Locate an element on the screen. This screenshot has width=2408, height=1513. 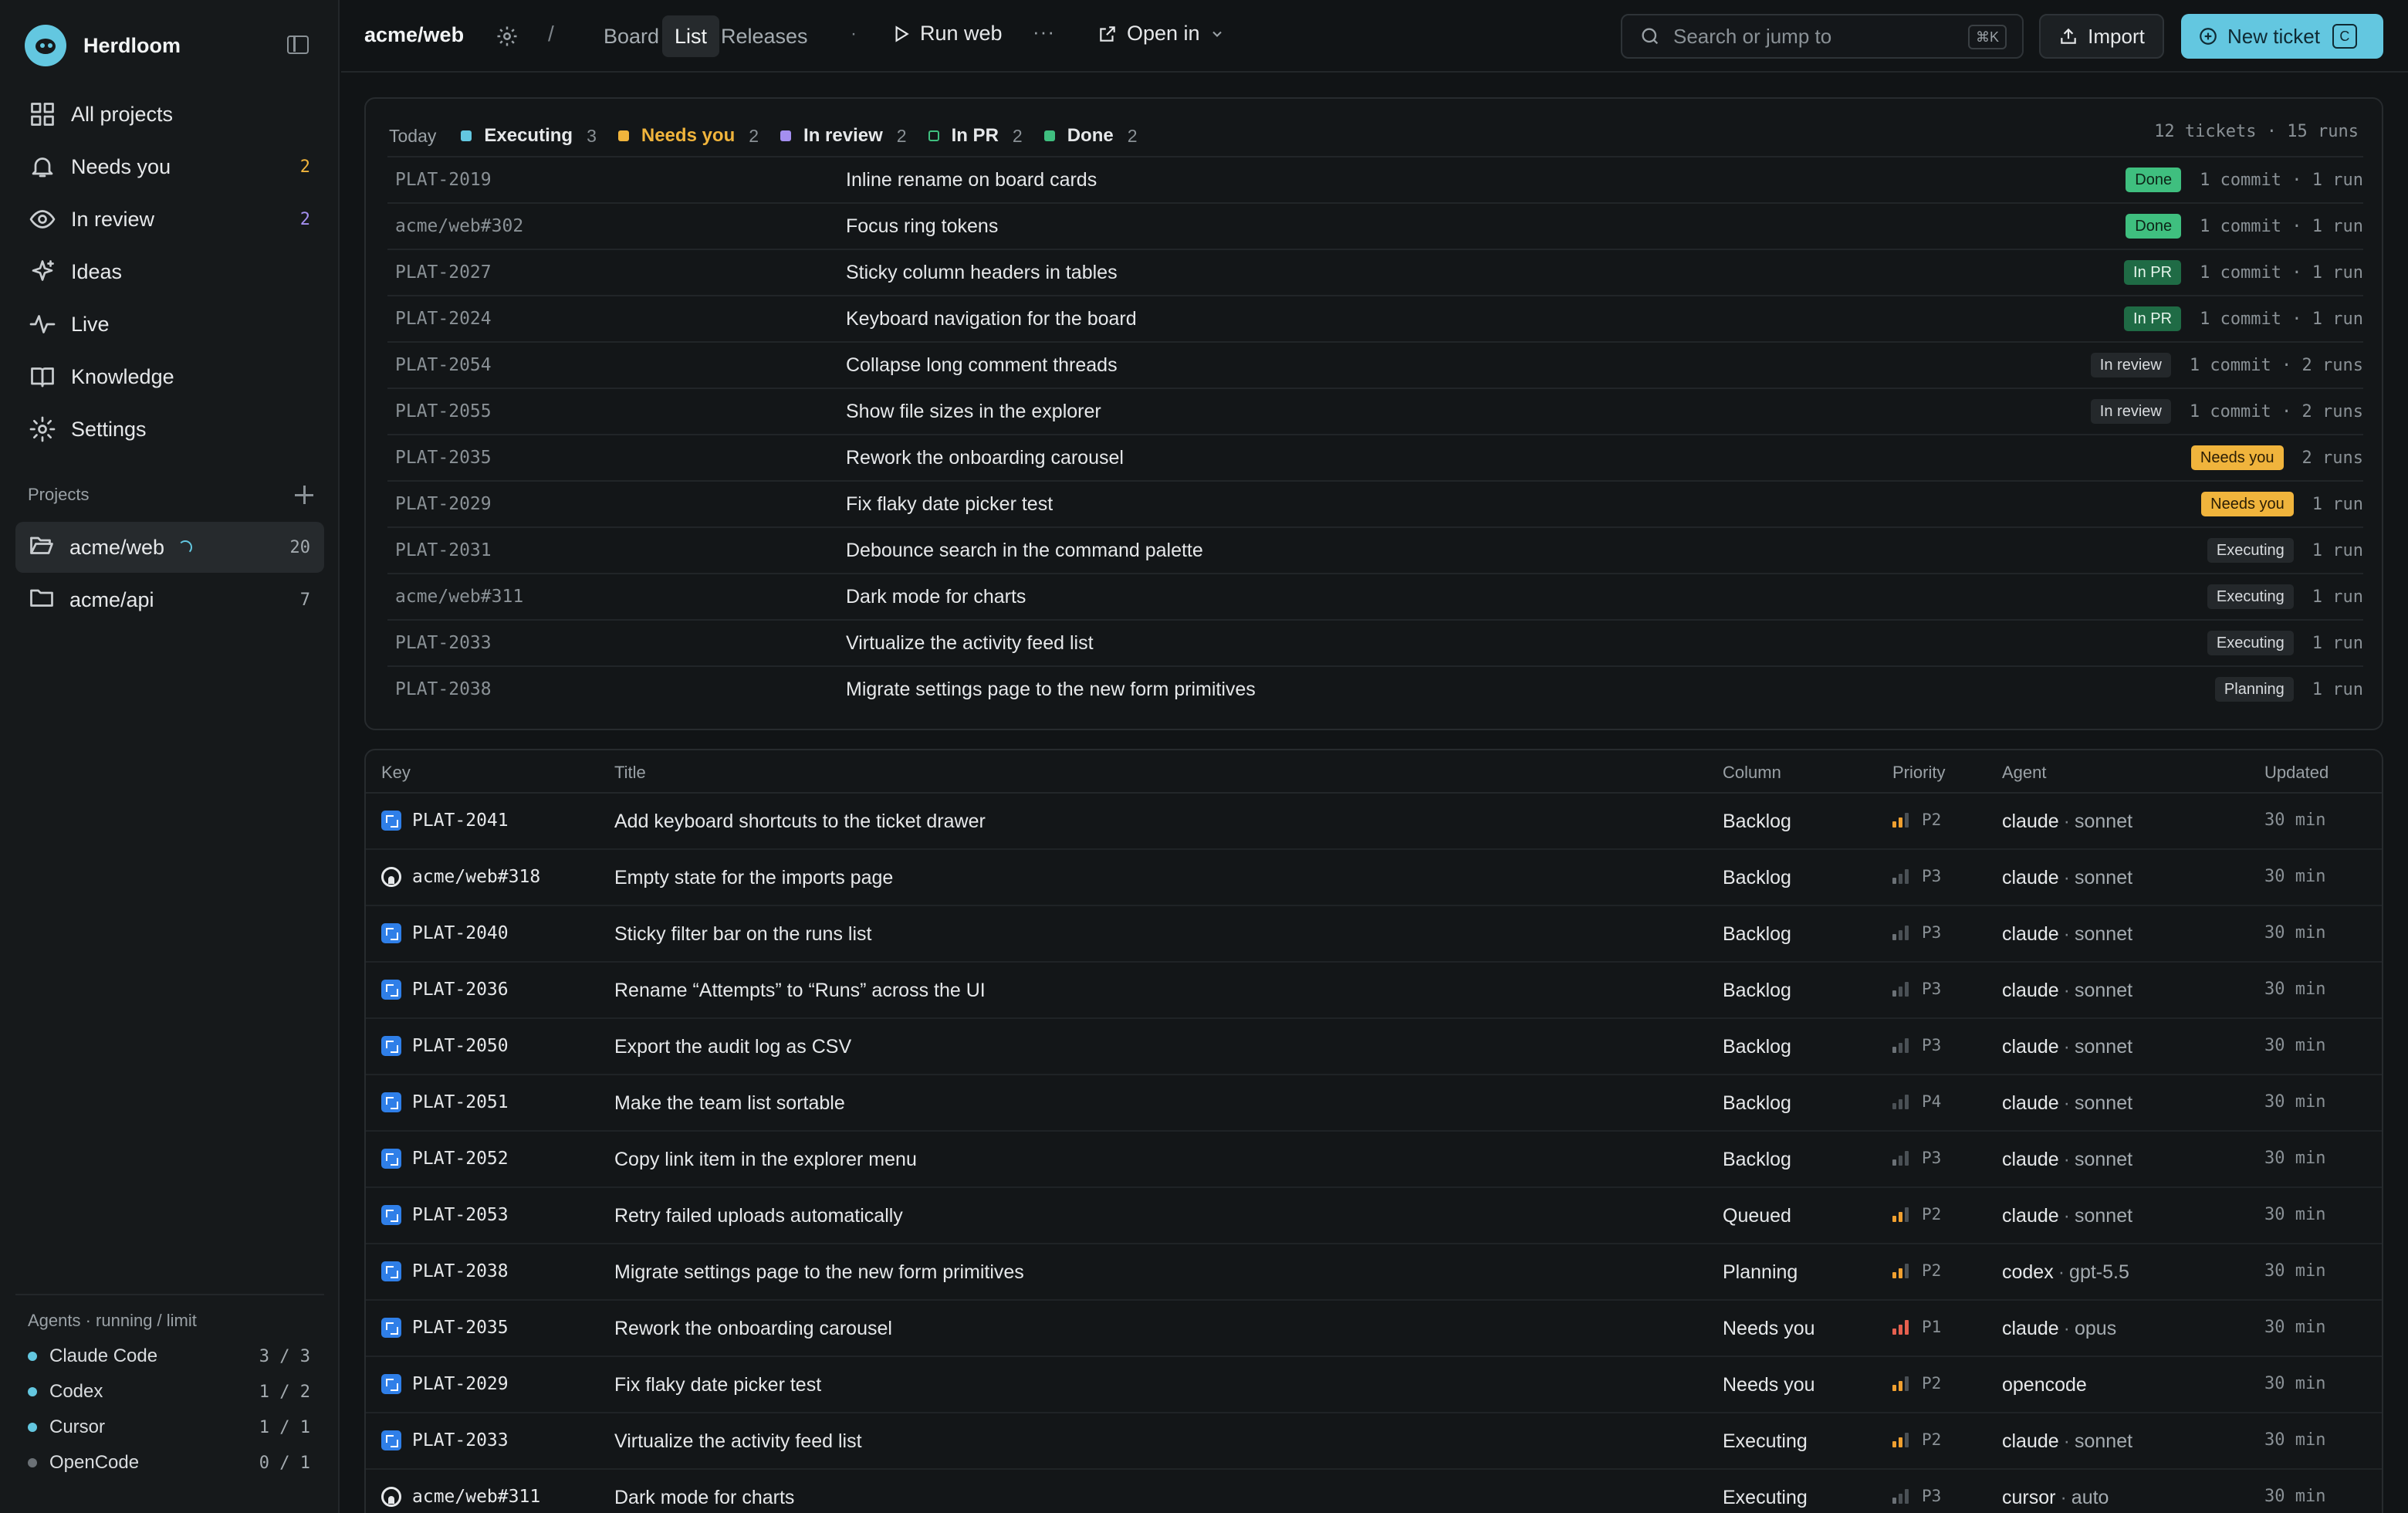
priority-label: P2 is located at coordinates (1932, 1270).